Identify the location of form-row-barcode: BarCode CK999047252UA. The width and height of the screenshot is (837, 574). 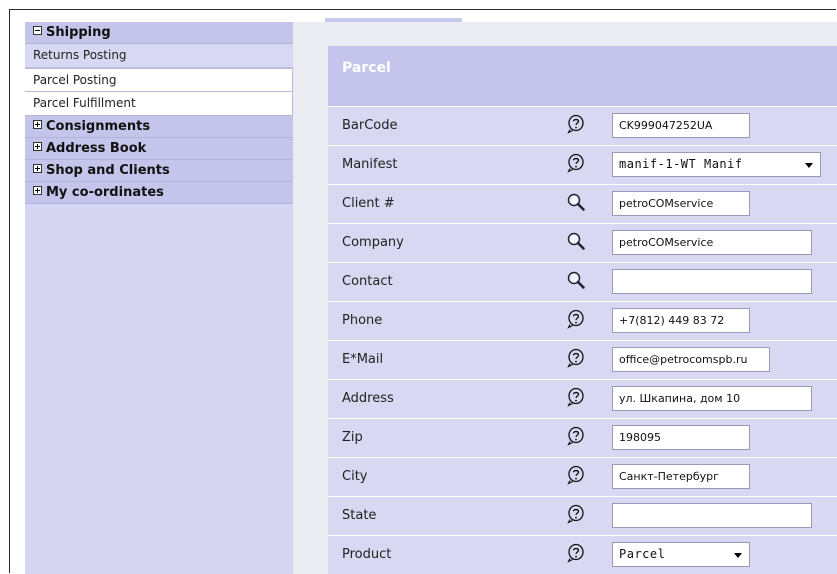
(582, 125).